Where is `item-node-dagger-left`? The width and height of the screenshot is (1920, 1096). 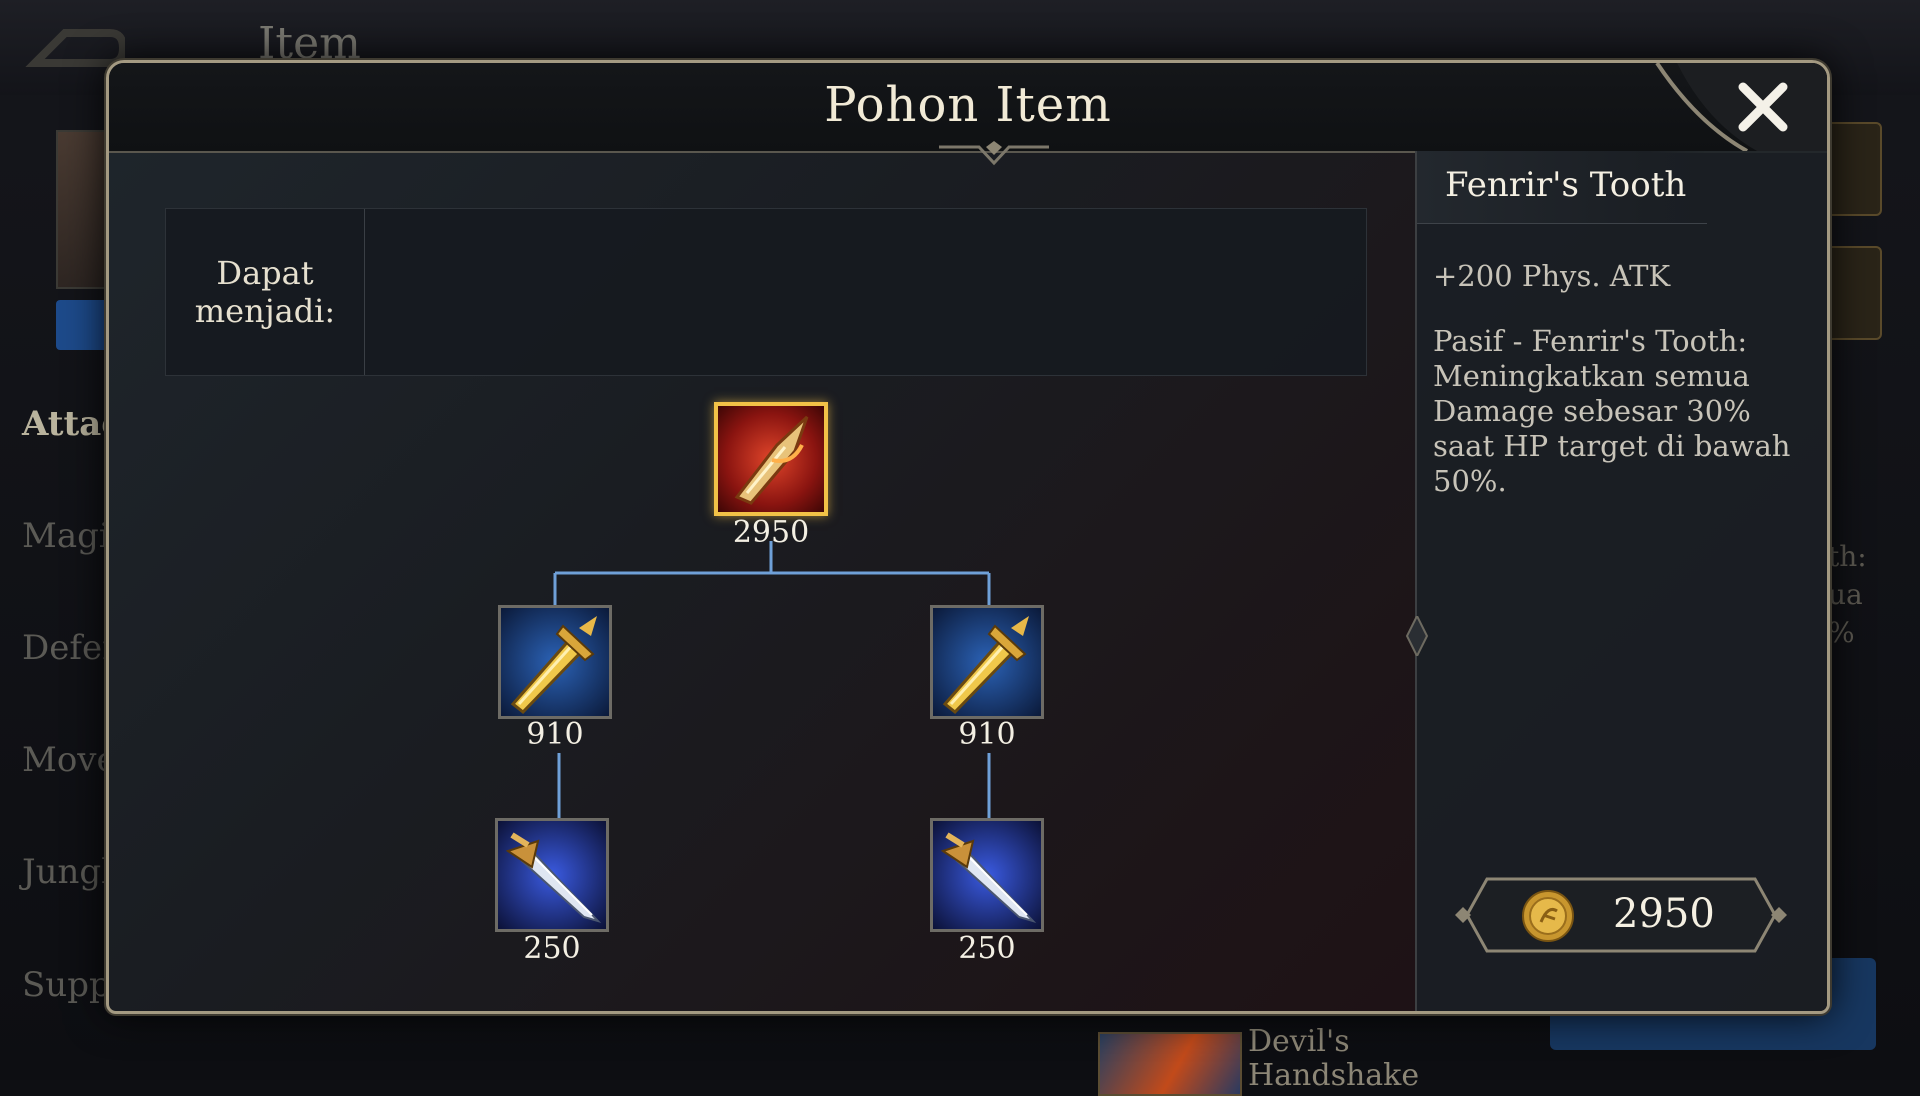
item-node-dagger-left is located at coordinates (552, 875).